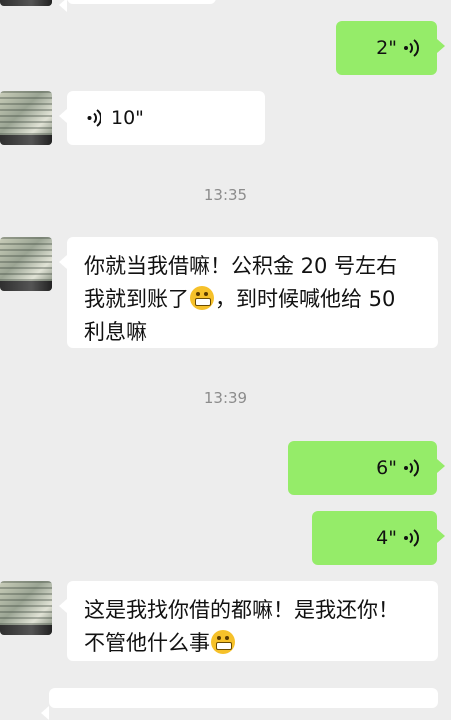 Image resolution: width=451 pixels, height=720 pixels. What do you see at coordinates (162, 118) in the screenshot?
I see `voice-message-received: 10"` at bounding box center [162, 118].